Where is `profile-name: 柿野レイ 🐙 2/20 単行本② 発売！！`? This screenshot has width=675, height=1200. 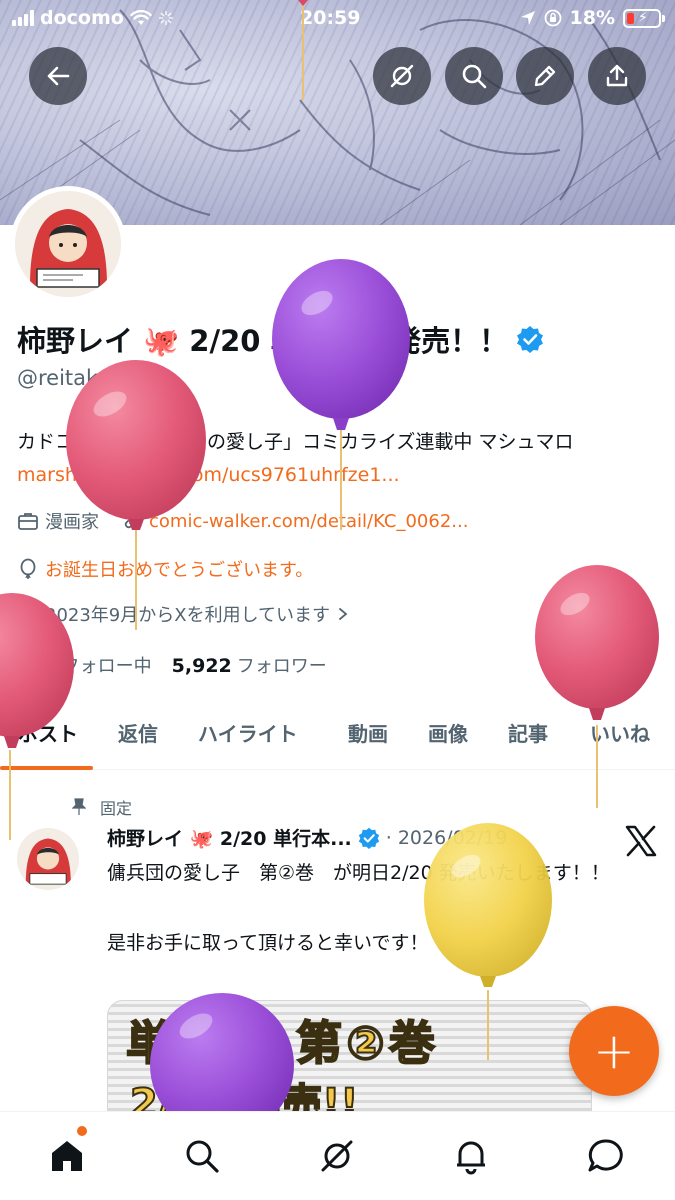 profile-name: 柿野レイ 🐙 2/20 単行本② 発売！！ is located at coordinates (280, 339).